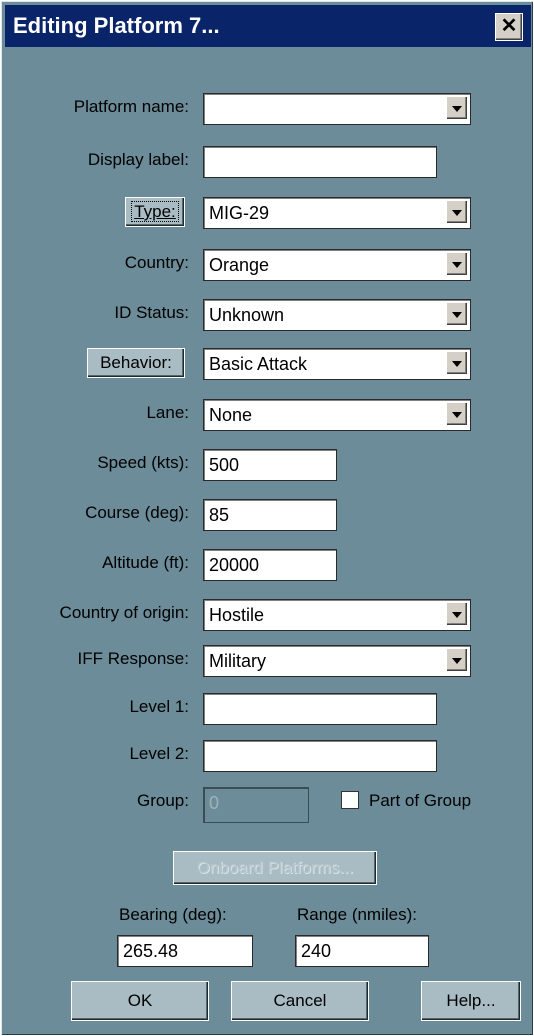 This screenshot has height=1036, width=534. I want to click on speed-label: Speed (kts):, so click(143, 462).